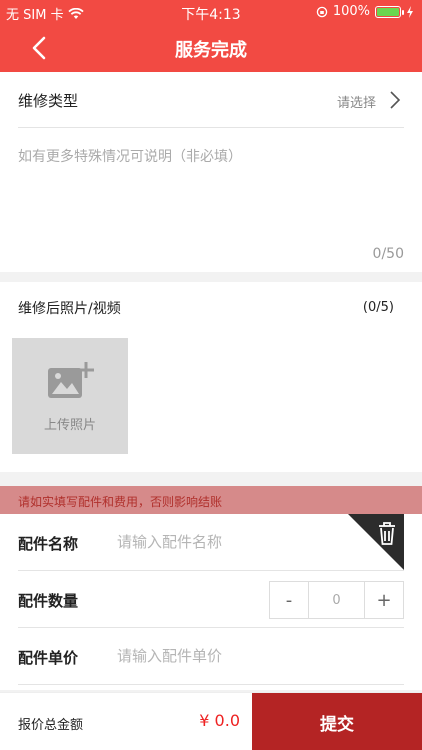 The width and height of the screenshot is (422, 750). What do you see at coordinates (351, 11) in the screenshot?
I see `battery-percent: 100%` at bounding box center [351, 11].